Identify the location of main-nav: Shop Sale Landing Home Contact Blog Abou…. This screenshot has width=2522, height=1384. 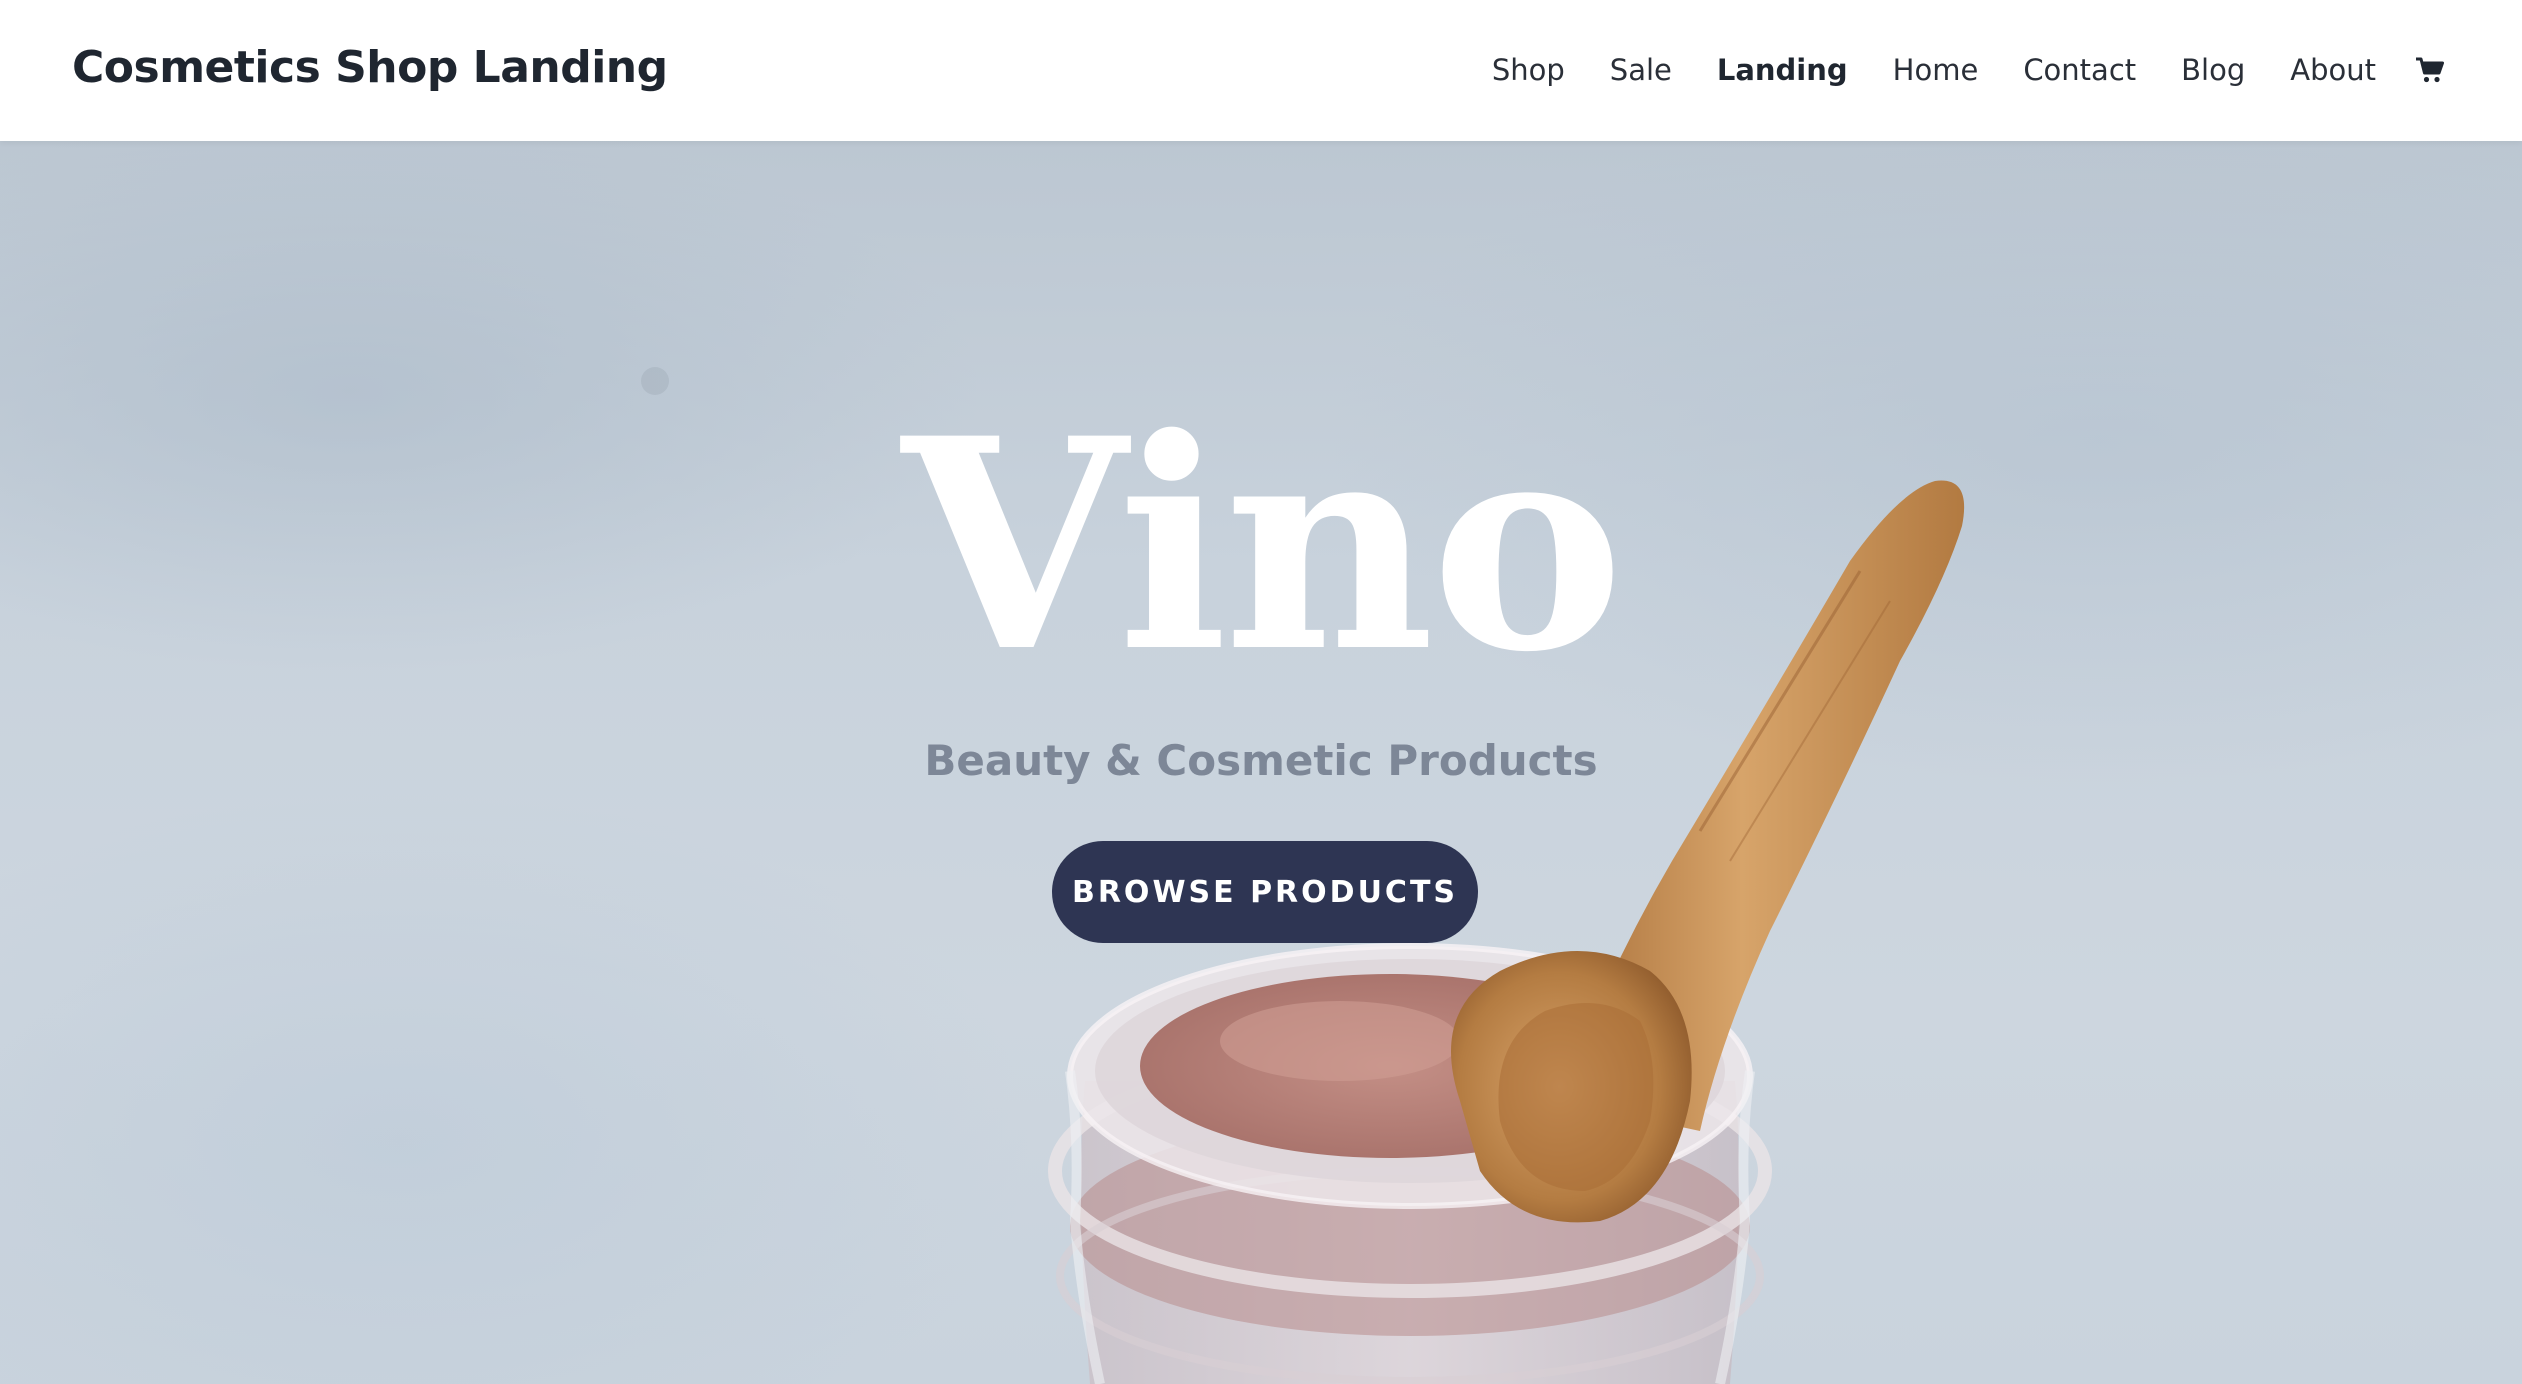
(1969, 70).